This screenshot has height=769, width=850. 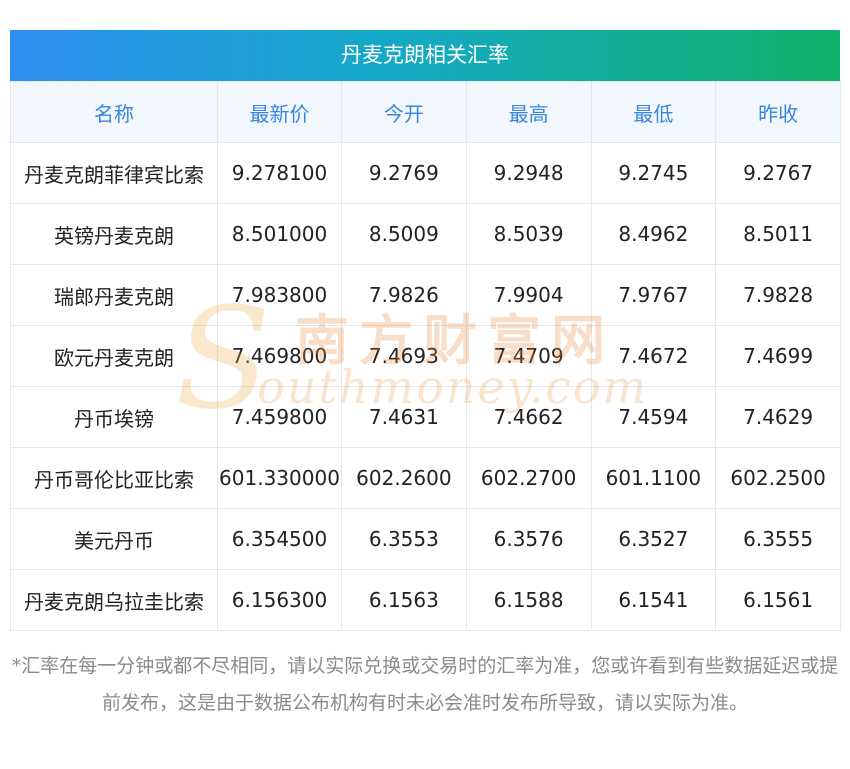 I want to click on low-price: 601.1100, so click(x=653, y=478).